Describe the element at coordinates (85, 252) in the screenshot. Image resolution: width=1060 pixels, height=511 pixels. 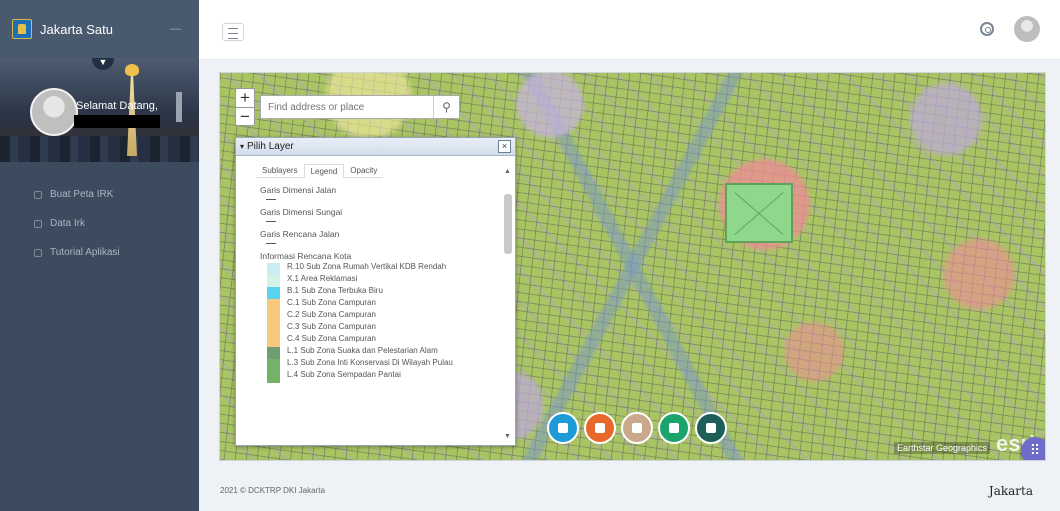
I see `sidebar-item-label: Tutorial Aplikasi` at that location.